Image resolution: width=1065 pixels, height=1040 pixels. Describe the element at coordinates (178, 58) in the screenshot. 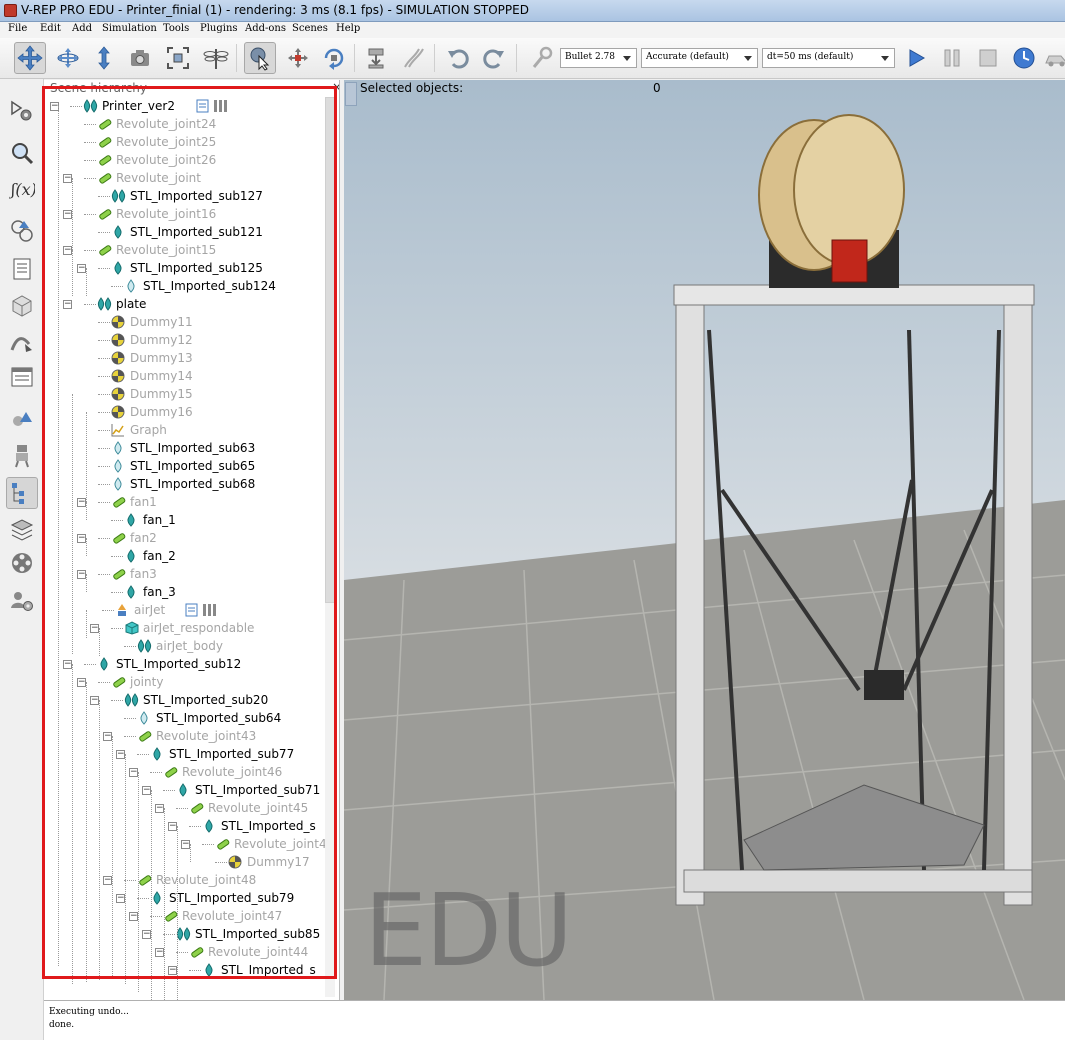

I see `fit-to-view-button` at that location.